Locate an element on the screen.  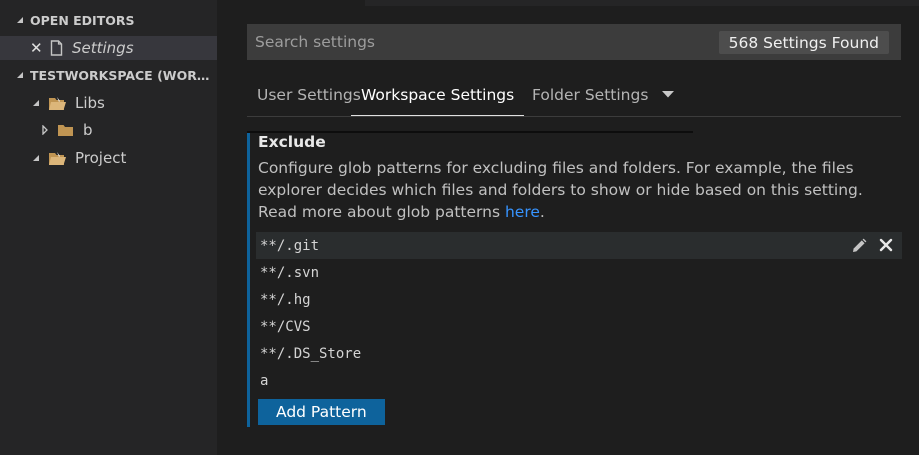
results-count-badge: 568 Settings Found is located at coordinates (803, 42).